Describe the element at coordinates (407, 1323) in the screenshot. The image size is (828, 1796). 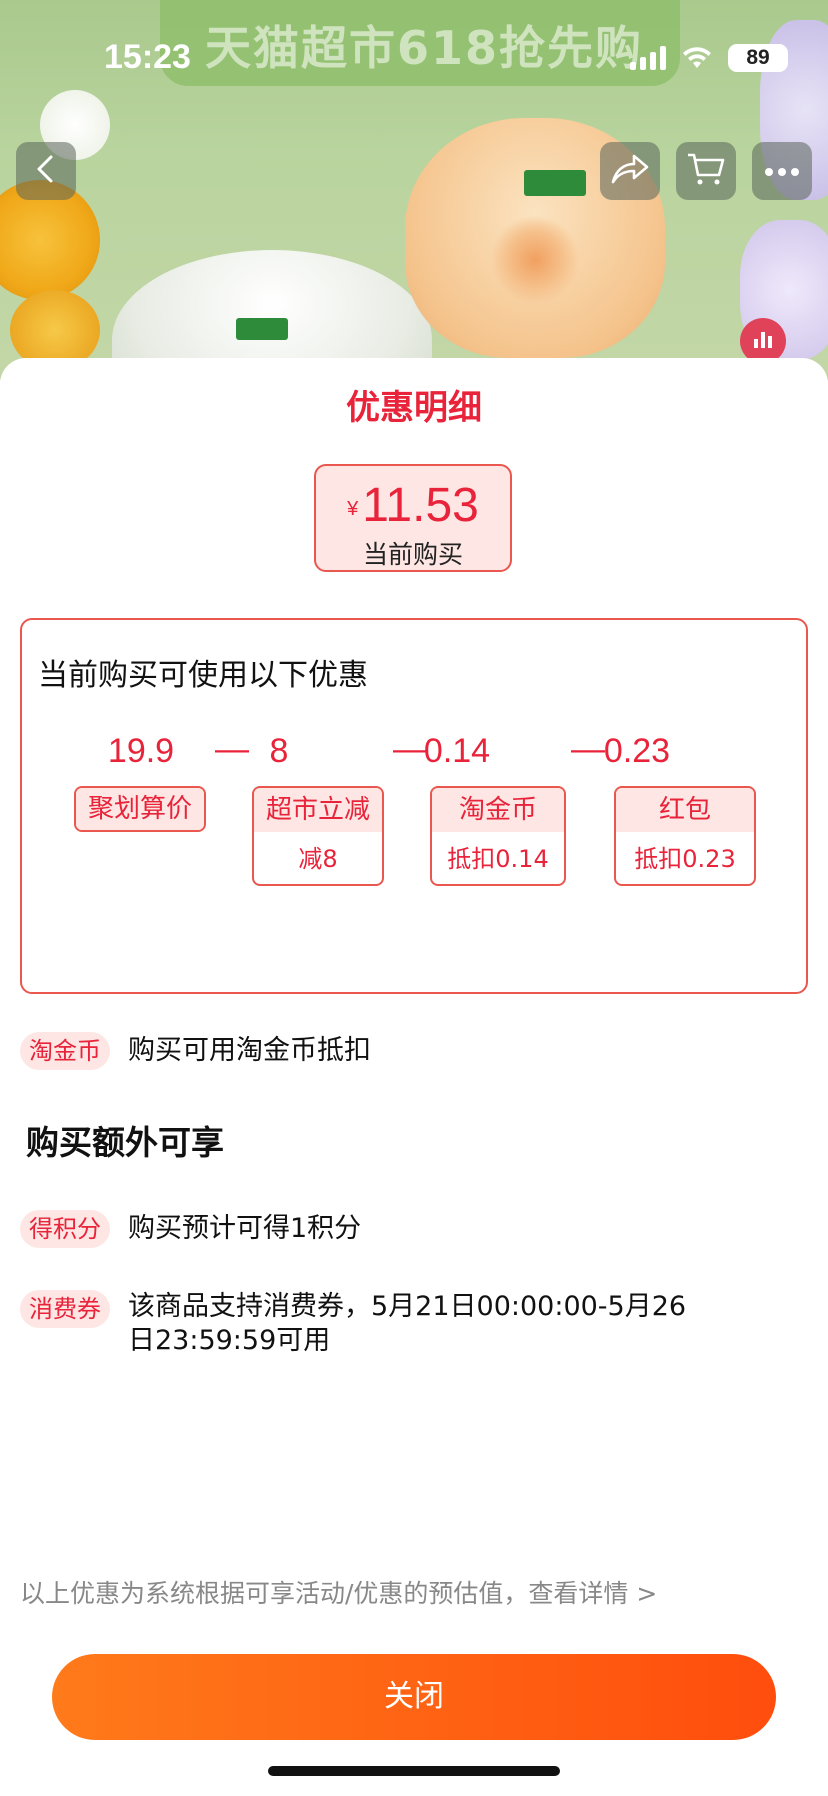
I see `voucher-description: 该商品支持消费券，5月21日00:00:00-5月26日23:59:59可用` at that location.